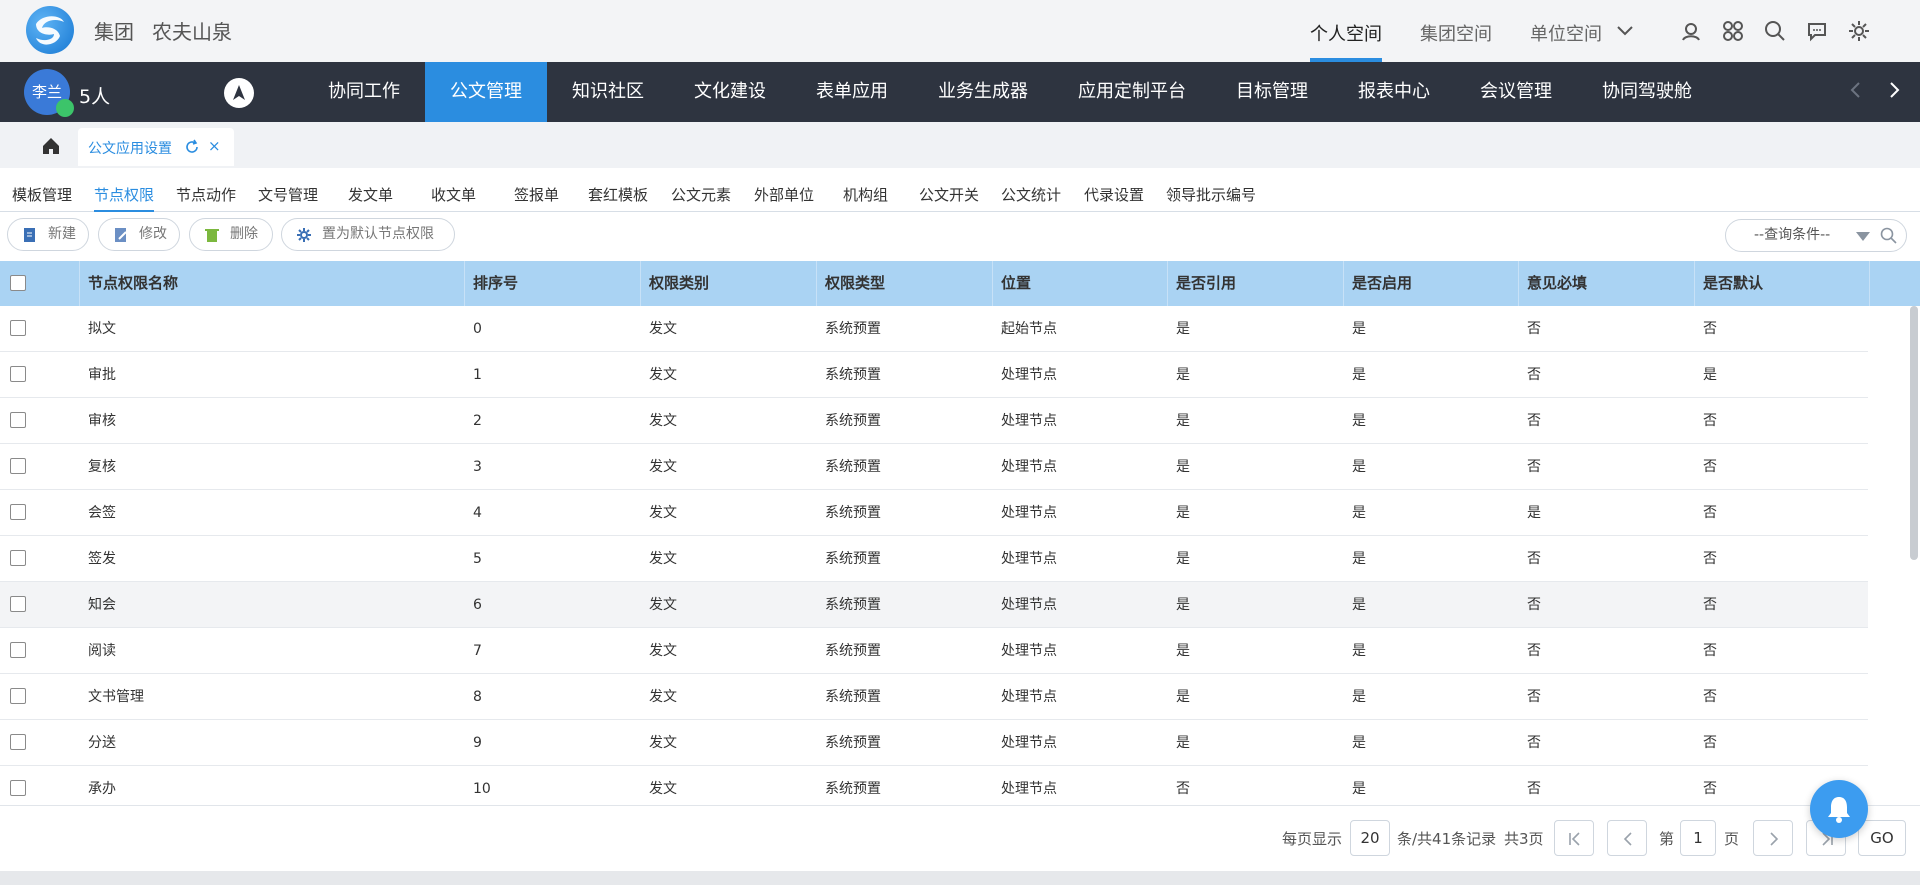 The image size is (1920, 885). What do you see at coordinates (42, 198) in the screenshot?
I see `subtab-templates: 模板管理` at bounding box center [42, 198].